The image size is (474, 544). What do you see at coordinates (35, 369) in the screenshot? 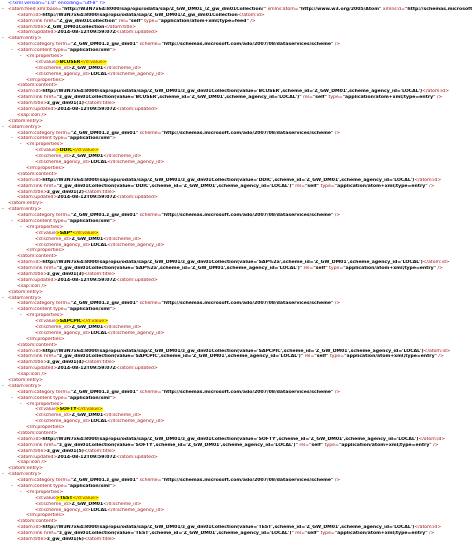
I see `xml-tag: <atom:updated` at bounding box center [35, 369].